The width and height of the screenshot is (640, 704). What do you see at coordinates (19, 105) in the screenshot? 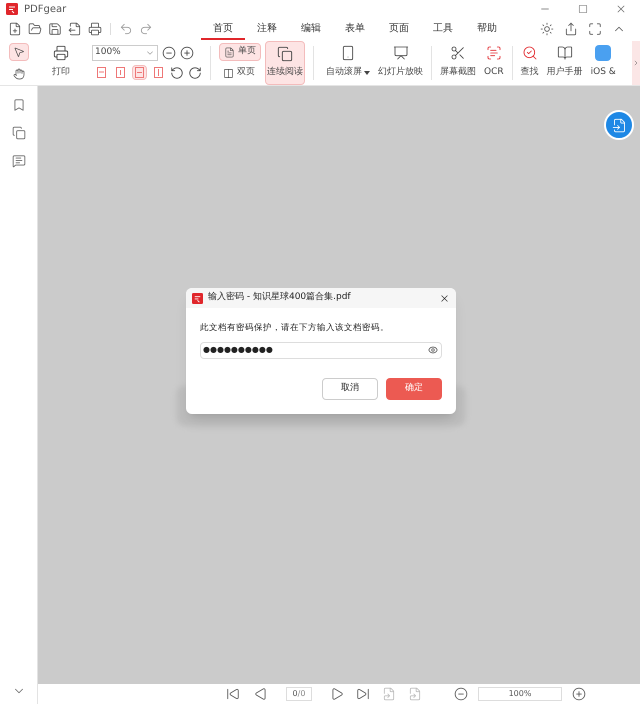
I see `bookmark-icon` at bounding box center [19, 105].